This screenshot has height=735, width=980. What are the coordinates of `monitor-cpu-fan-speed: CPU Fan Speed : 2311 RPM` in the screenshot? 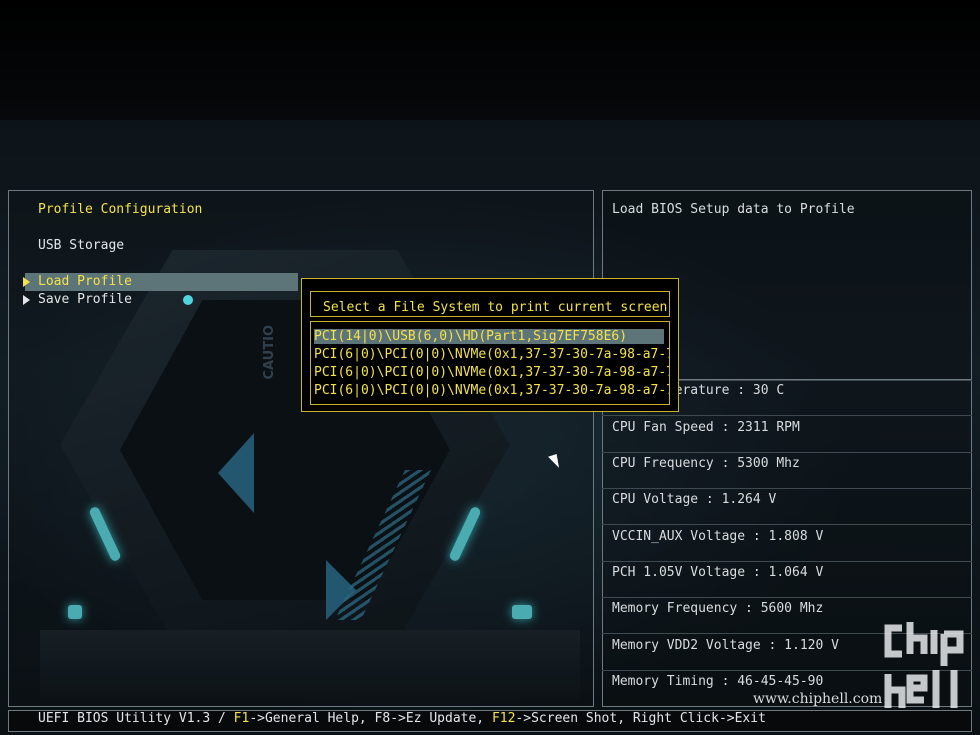 It's located at (706, 427).